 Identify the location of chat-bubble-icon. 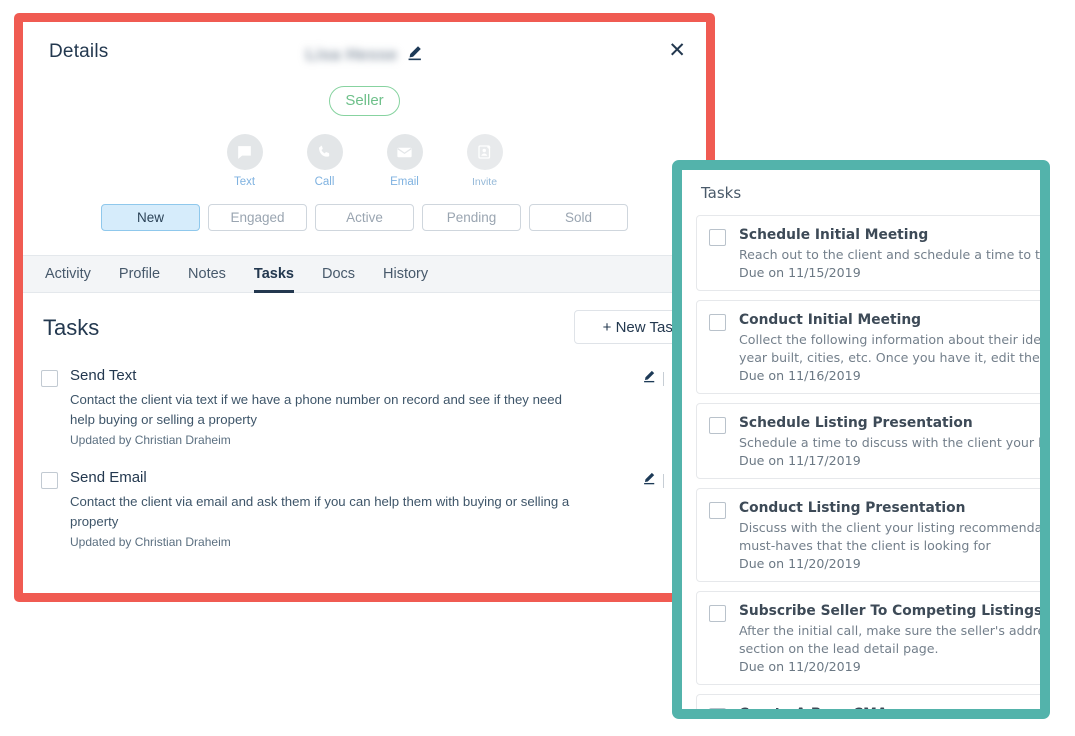
(244, 152).